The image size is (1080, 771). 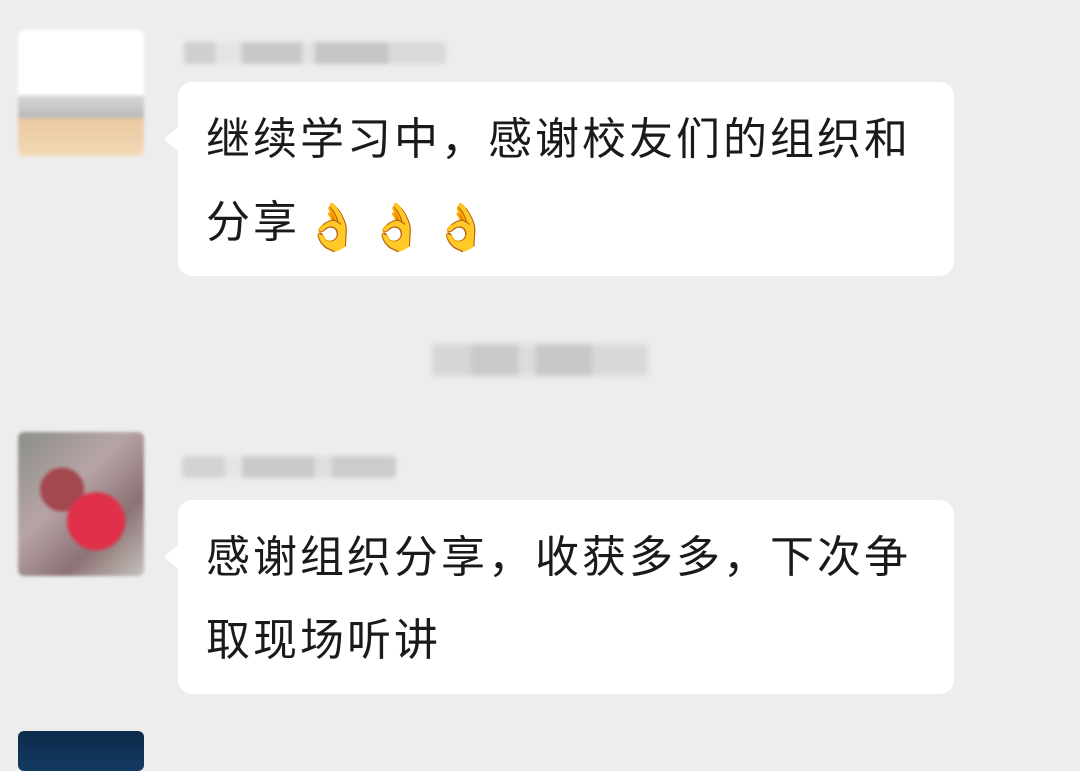 I want to click on message-text: 感谢组织分享，收获多多，下次争取现场听讲, so click(x=558, y=599).